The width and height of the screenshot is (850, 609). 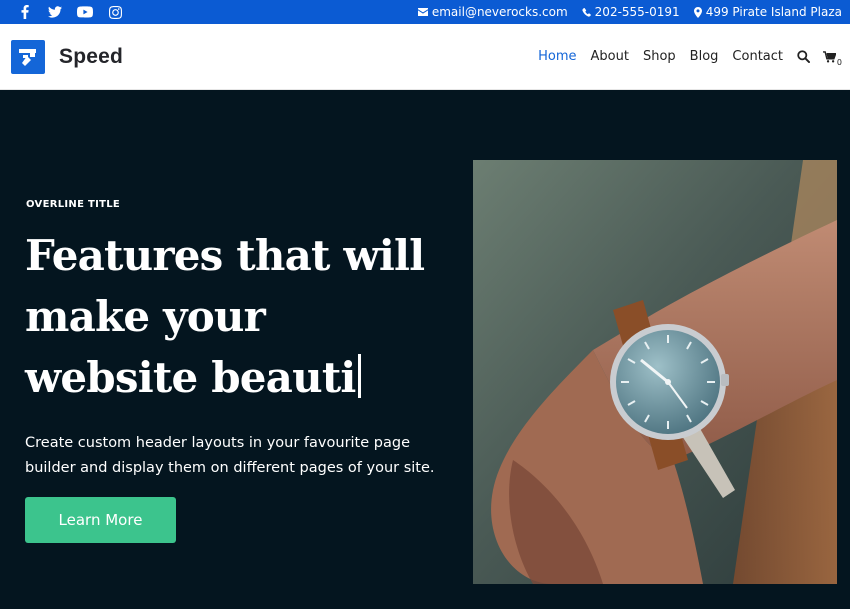 What do you see at coordinates (829, 57) in the screenshot?
I see `cart-icon: 0` at bounding box center [829, 57].